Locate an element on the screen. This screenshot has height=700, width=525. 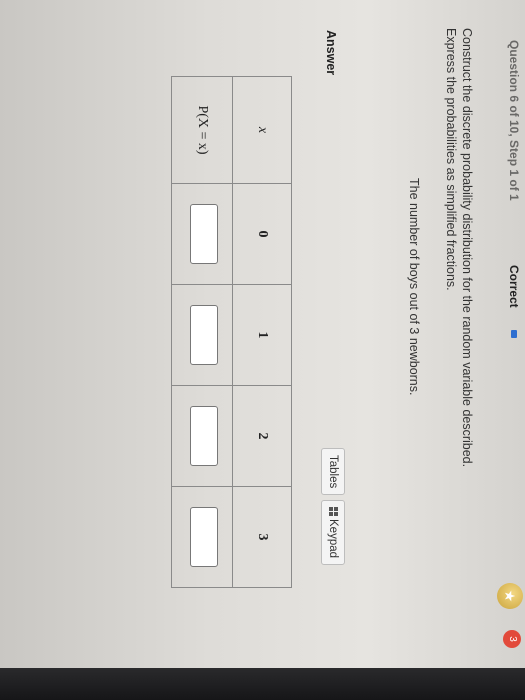
device-bezel is located at coordinates (262, 684).